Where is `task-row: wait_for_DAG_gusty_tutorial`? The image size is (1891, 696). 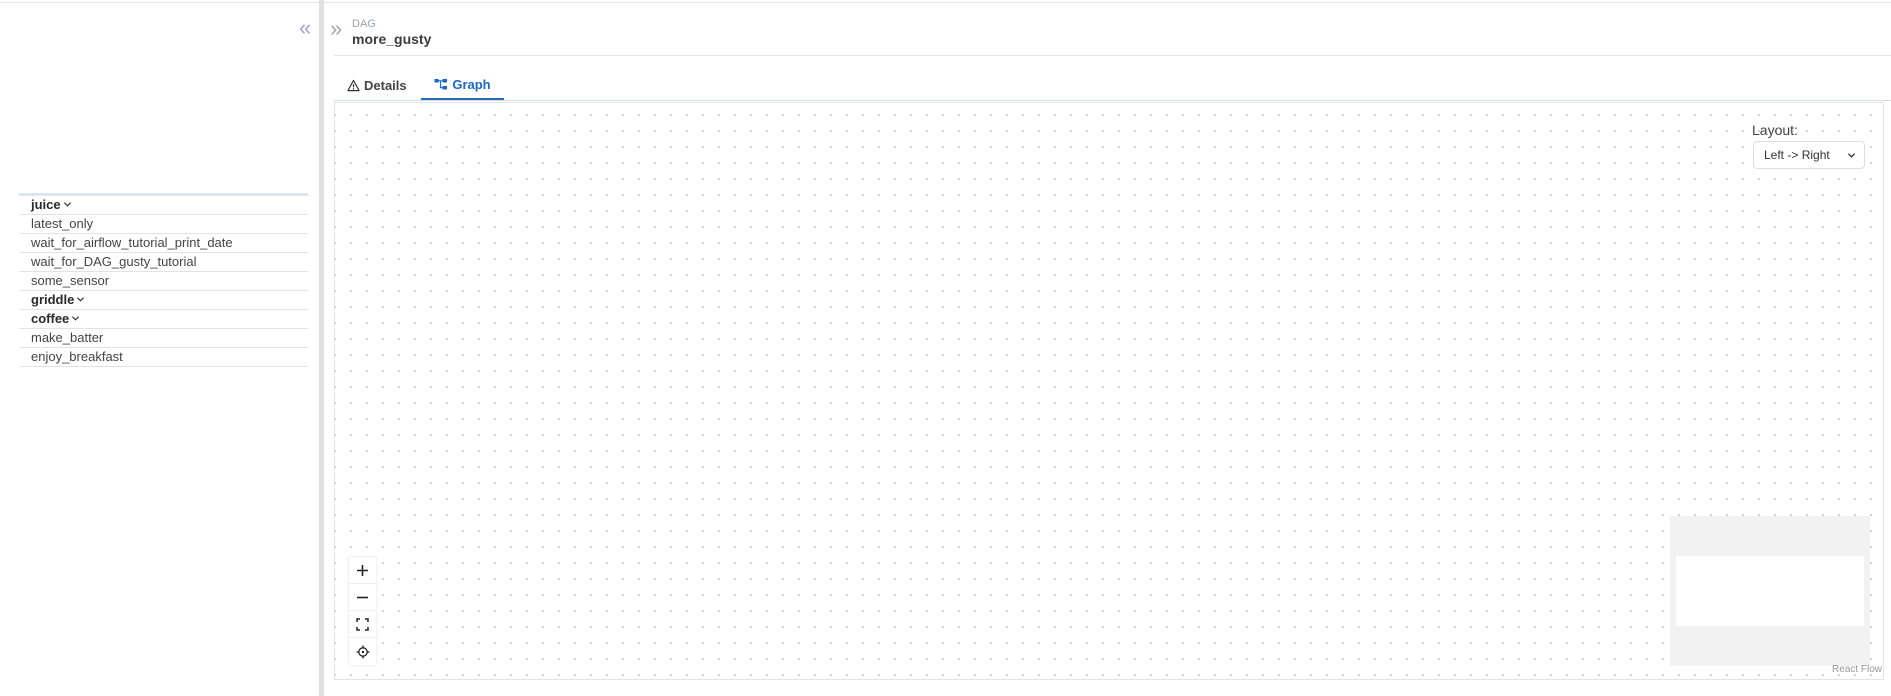 task-row: wait_for_DAG_gusty_tutorial is located at coordinates (163, 262).